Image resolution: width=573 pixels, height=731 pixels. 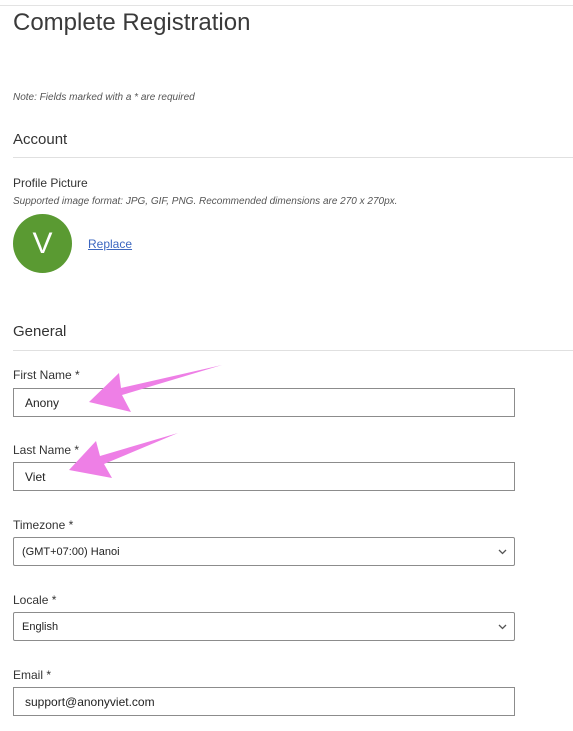 What do you see at coordinates (286, 5) in the screenshot?
I see `top-divider` at bounding box center [286, 5].